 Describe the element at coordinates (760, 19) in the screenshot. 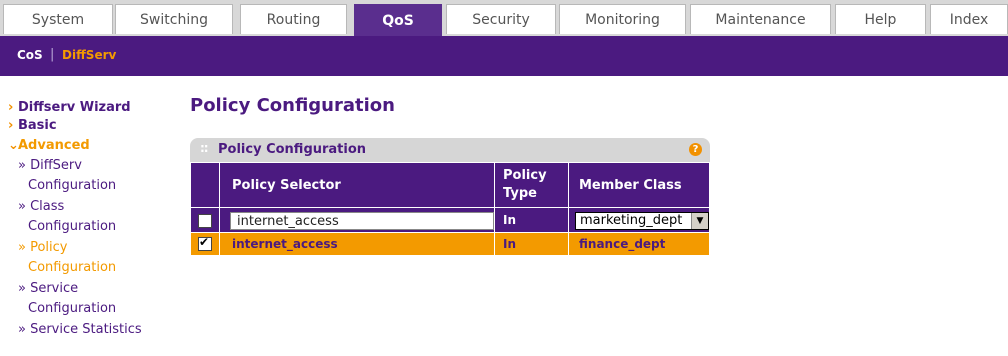

I see `tab-maintenance: Maintenance` at that location.